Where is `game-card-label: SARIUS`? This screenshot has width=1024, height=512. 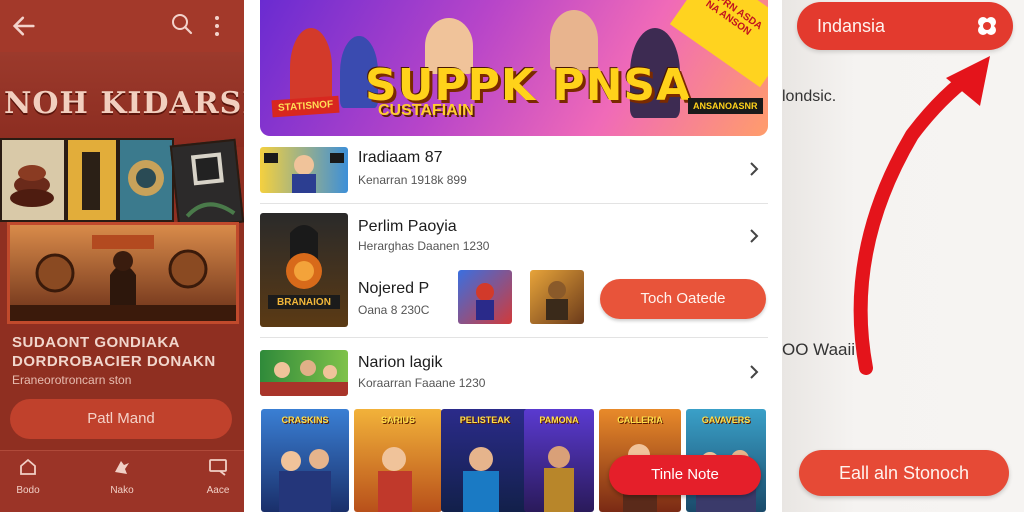 game-card-label: SARIUS is located at coordinates (397, 420).